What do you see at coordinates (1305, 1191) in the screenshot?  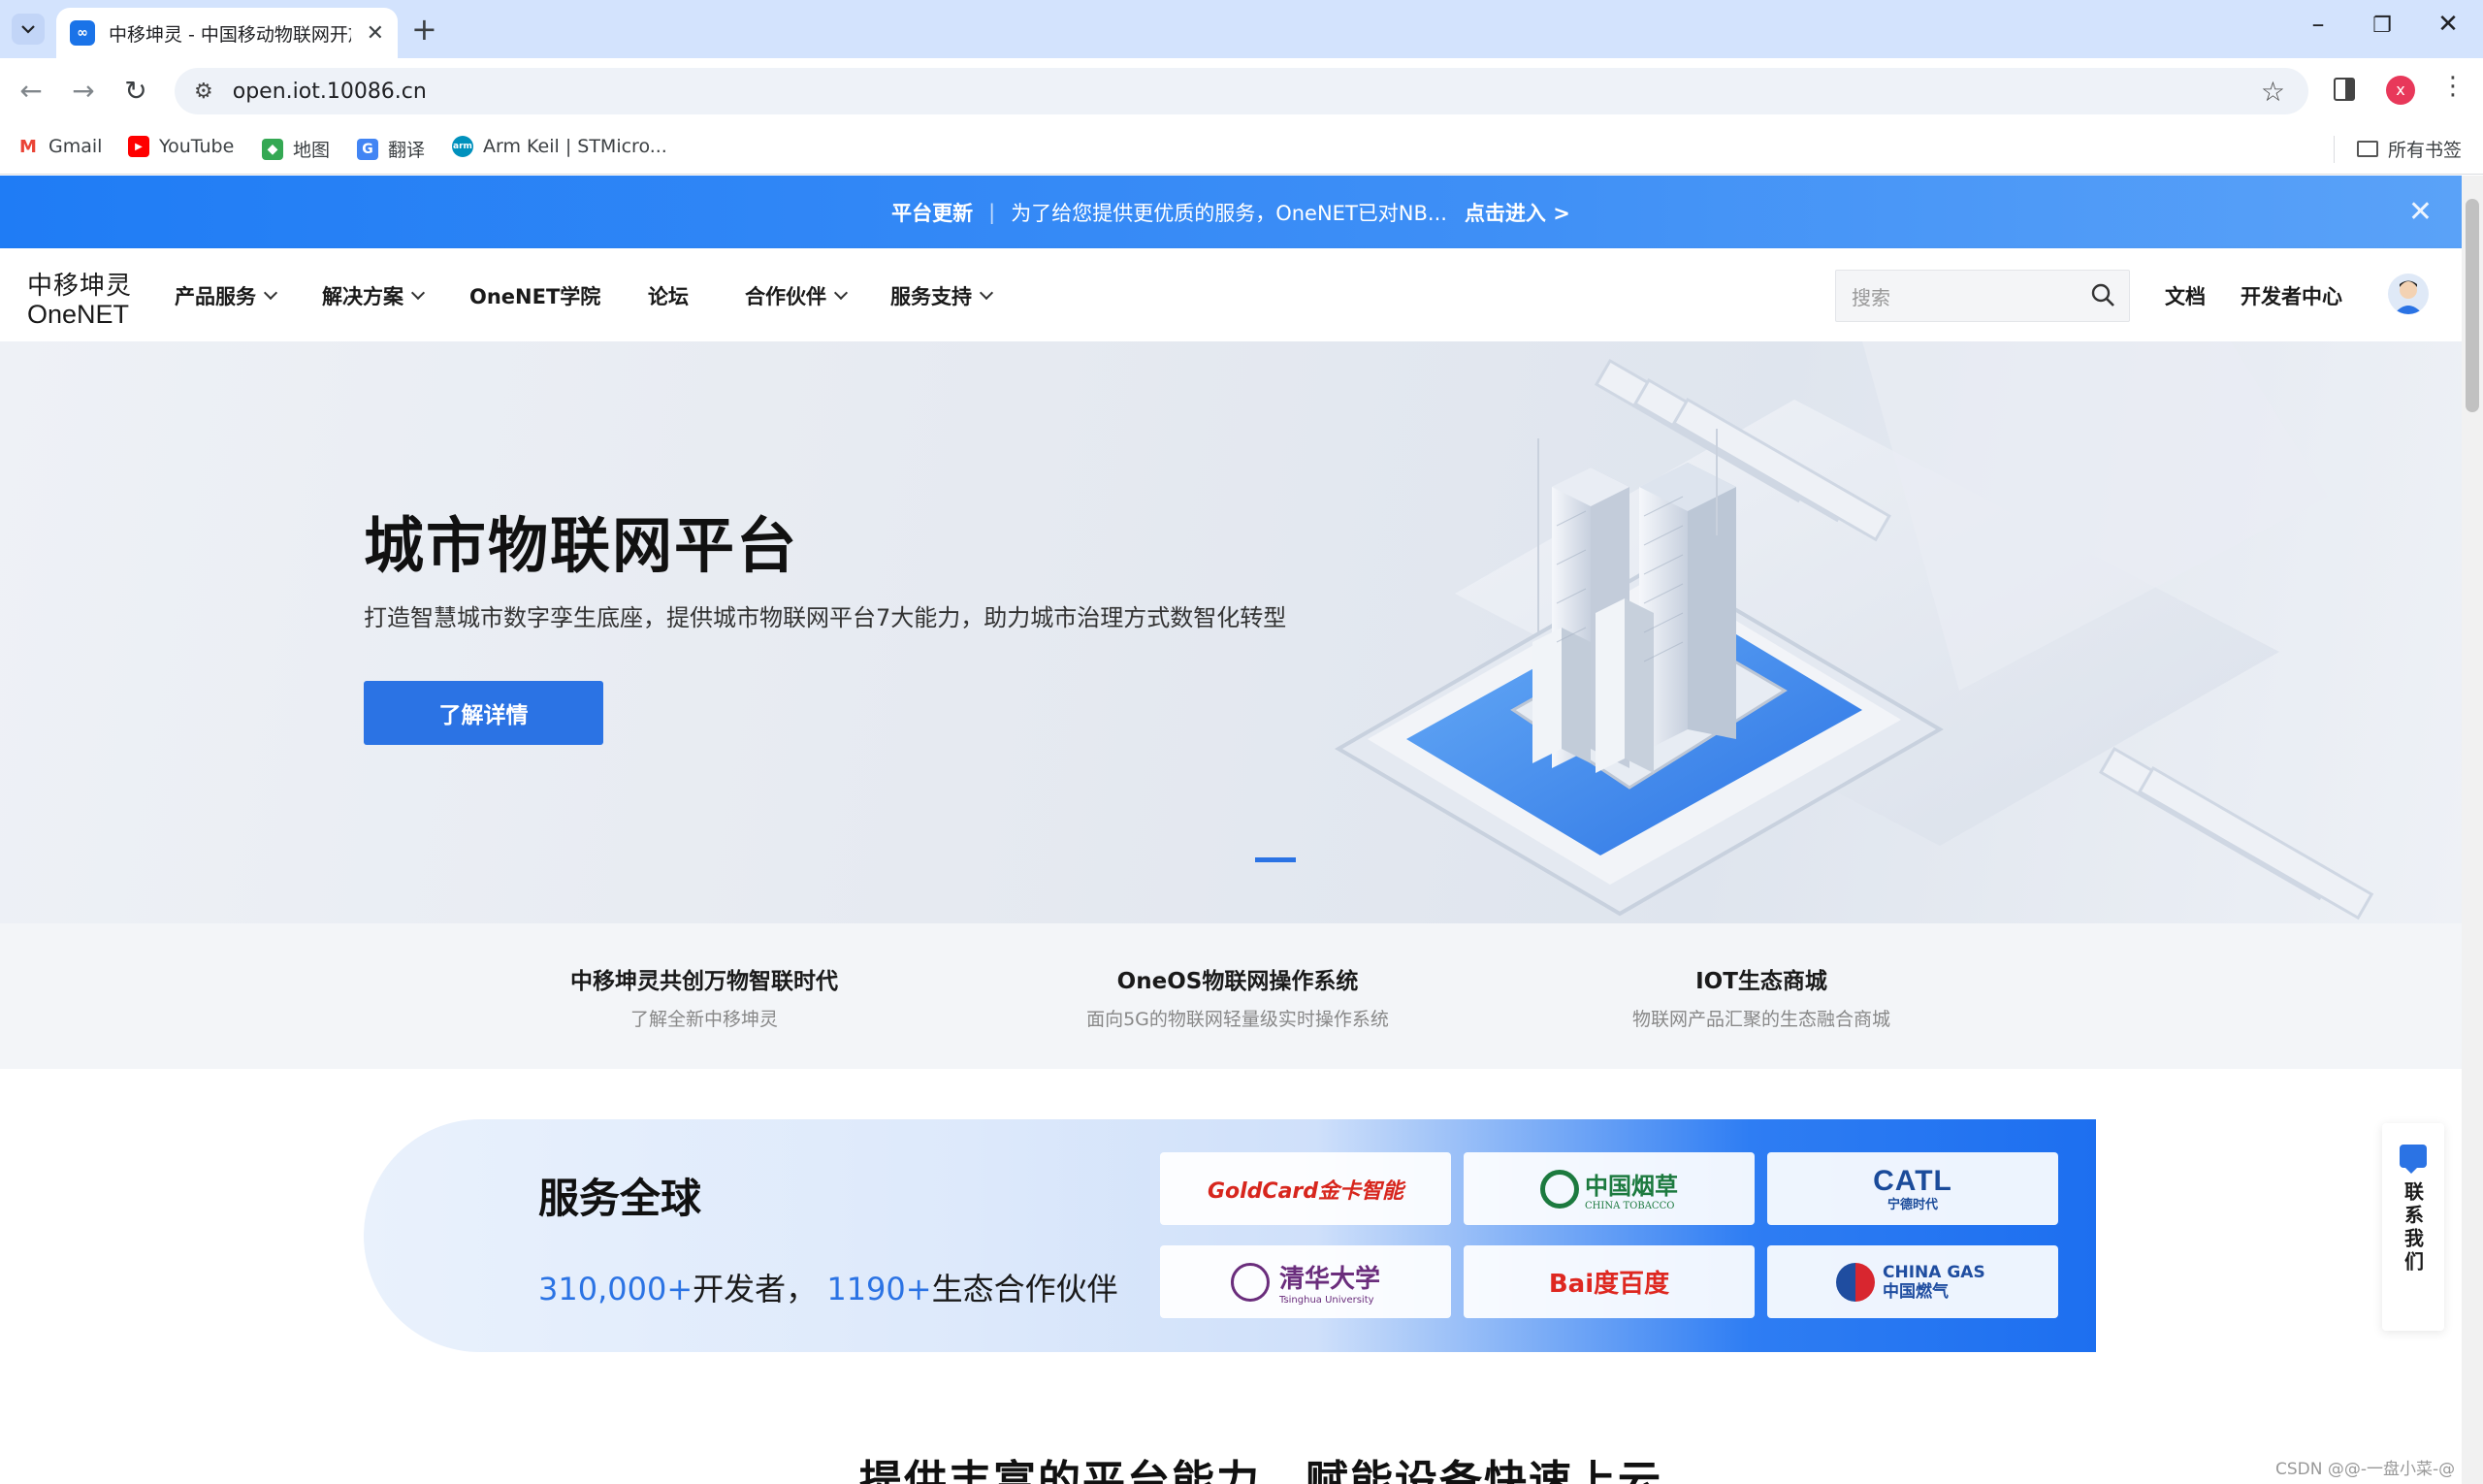 I see `partner-name: GoldCard金卡智能` at bounding box center [1305, 1191].